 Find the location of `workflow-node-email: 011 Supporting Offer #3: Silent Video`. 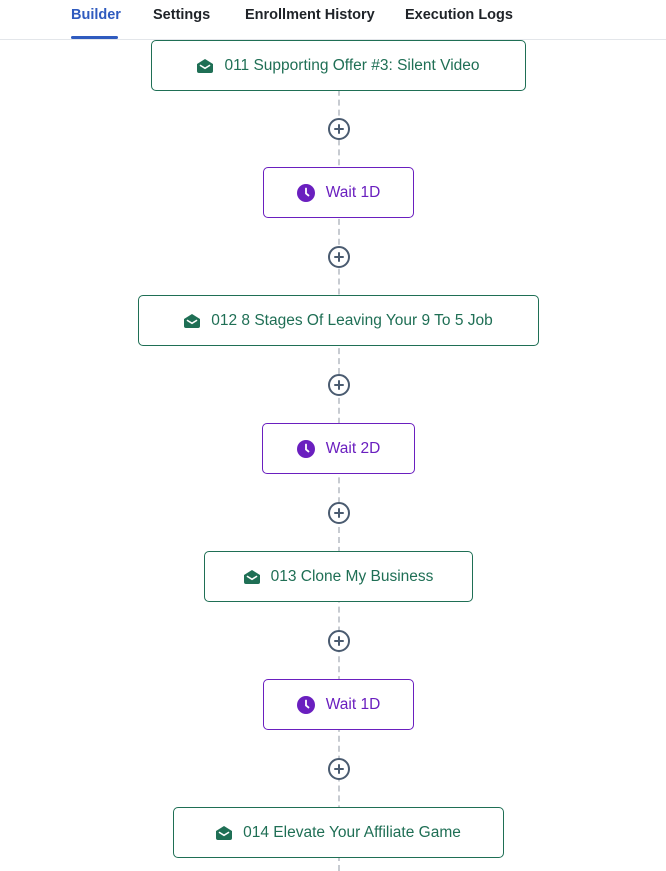

workflow-node-email: 011 Supporting Offer #3: Silent Video is located at coordinates (338, 65).